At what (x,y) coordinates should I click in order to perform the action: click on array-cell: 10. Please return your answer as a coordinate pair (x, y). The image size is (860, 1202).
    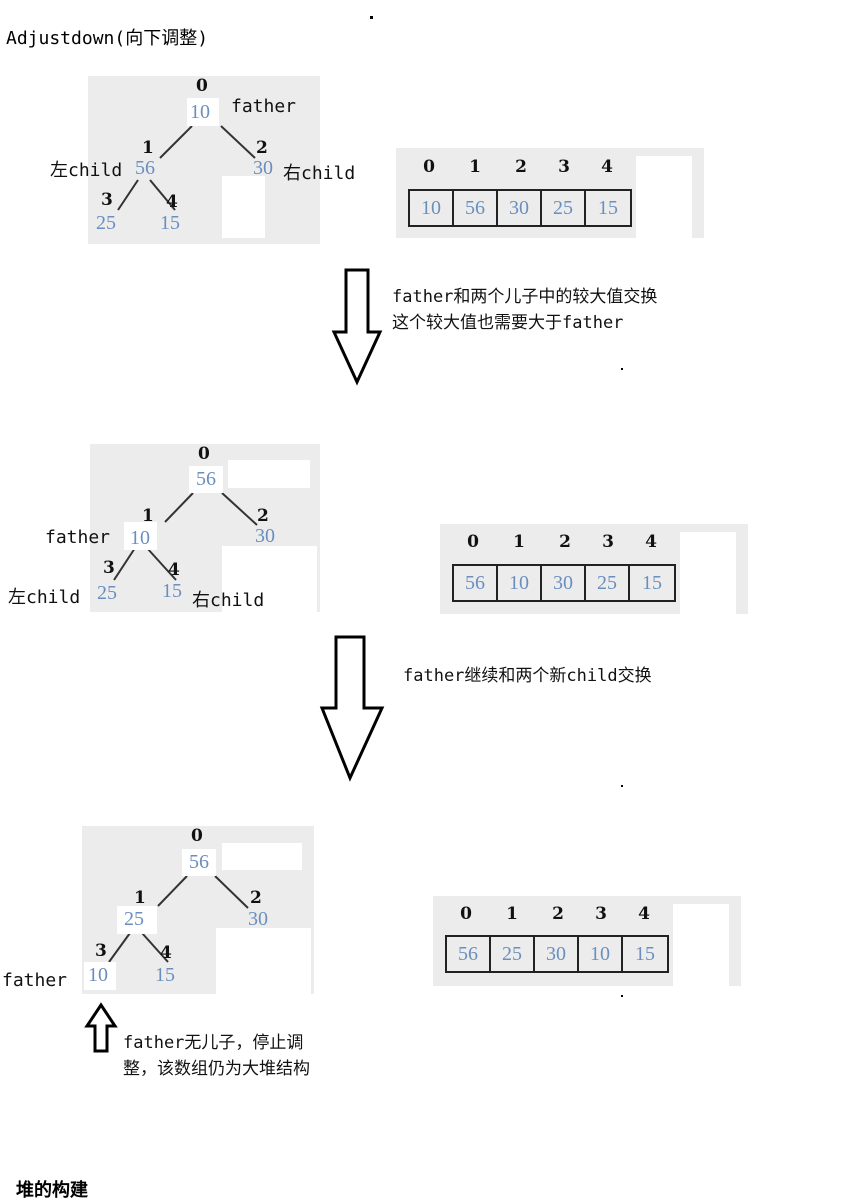
    Looking at the image, I should click on (601, 954).